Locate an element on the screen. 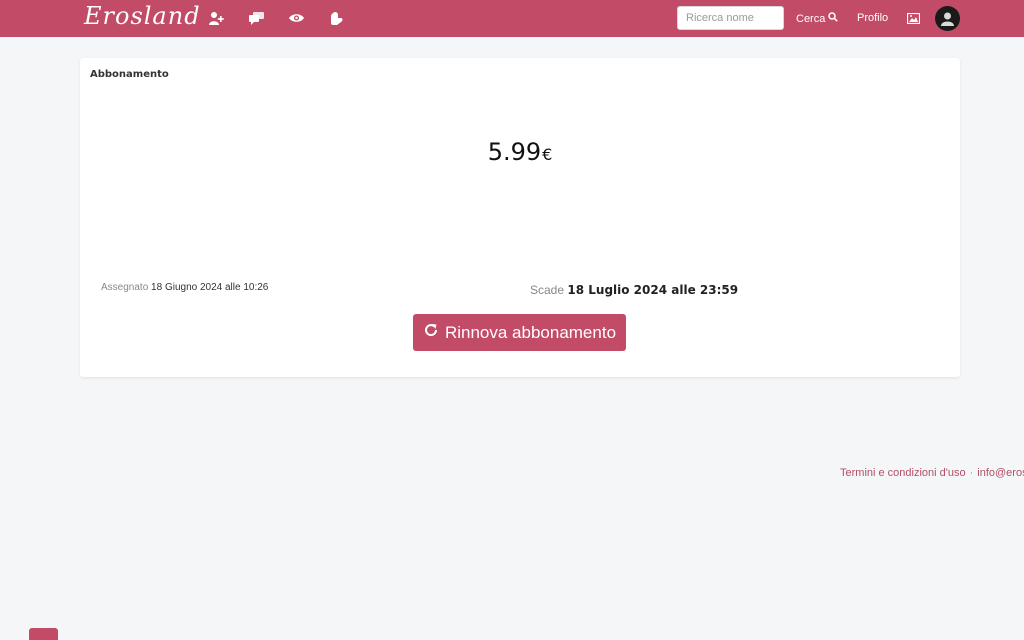  expires-label: Scade is located at coordinates (547, 290).